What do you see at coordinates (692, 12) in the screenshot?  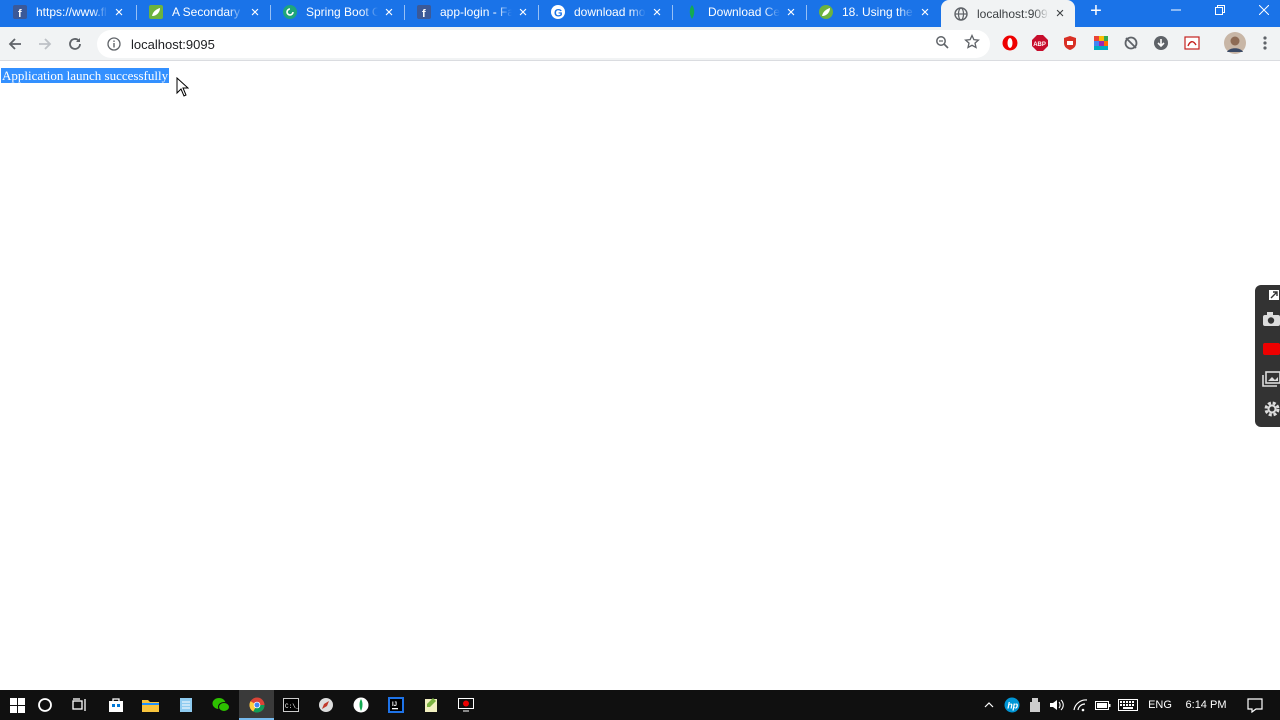 I see `mongodb-leaf-icon` at bounding box center [692, 12].